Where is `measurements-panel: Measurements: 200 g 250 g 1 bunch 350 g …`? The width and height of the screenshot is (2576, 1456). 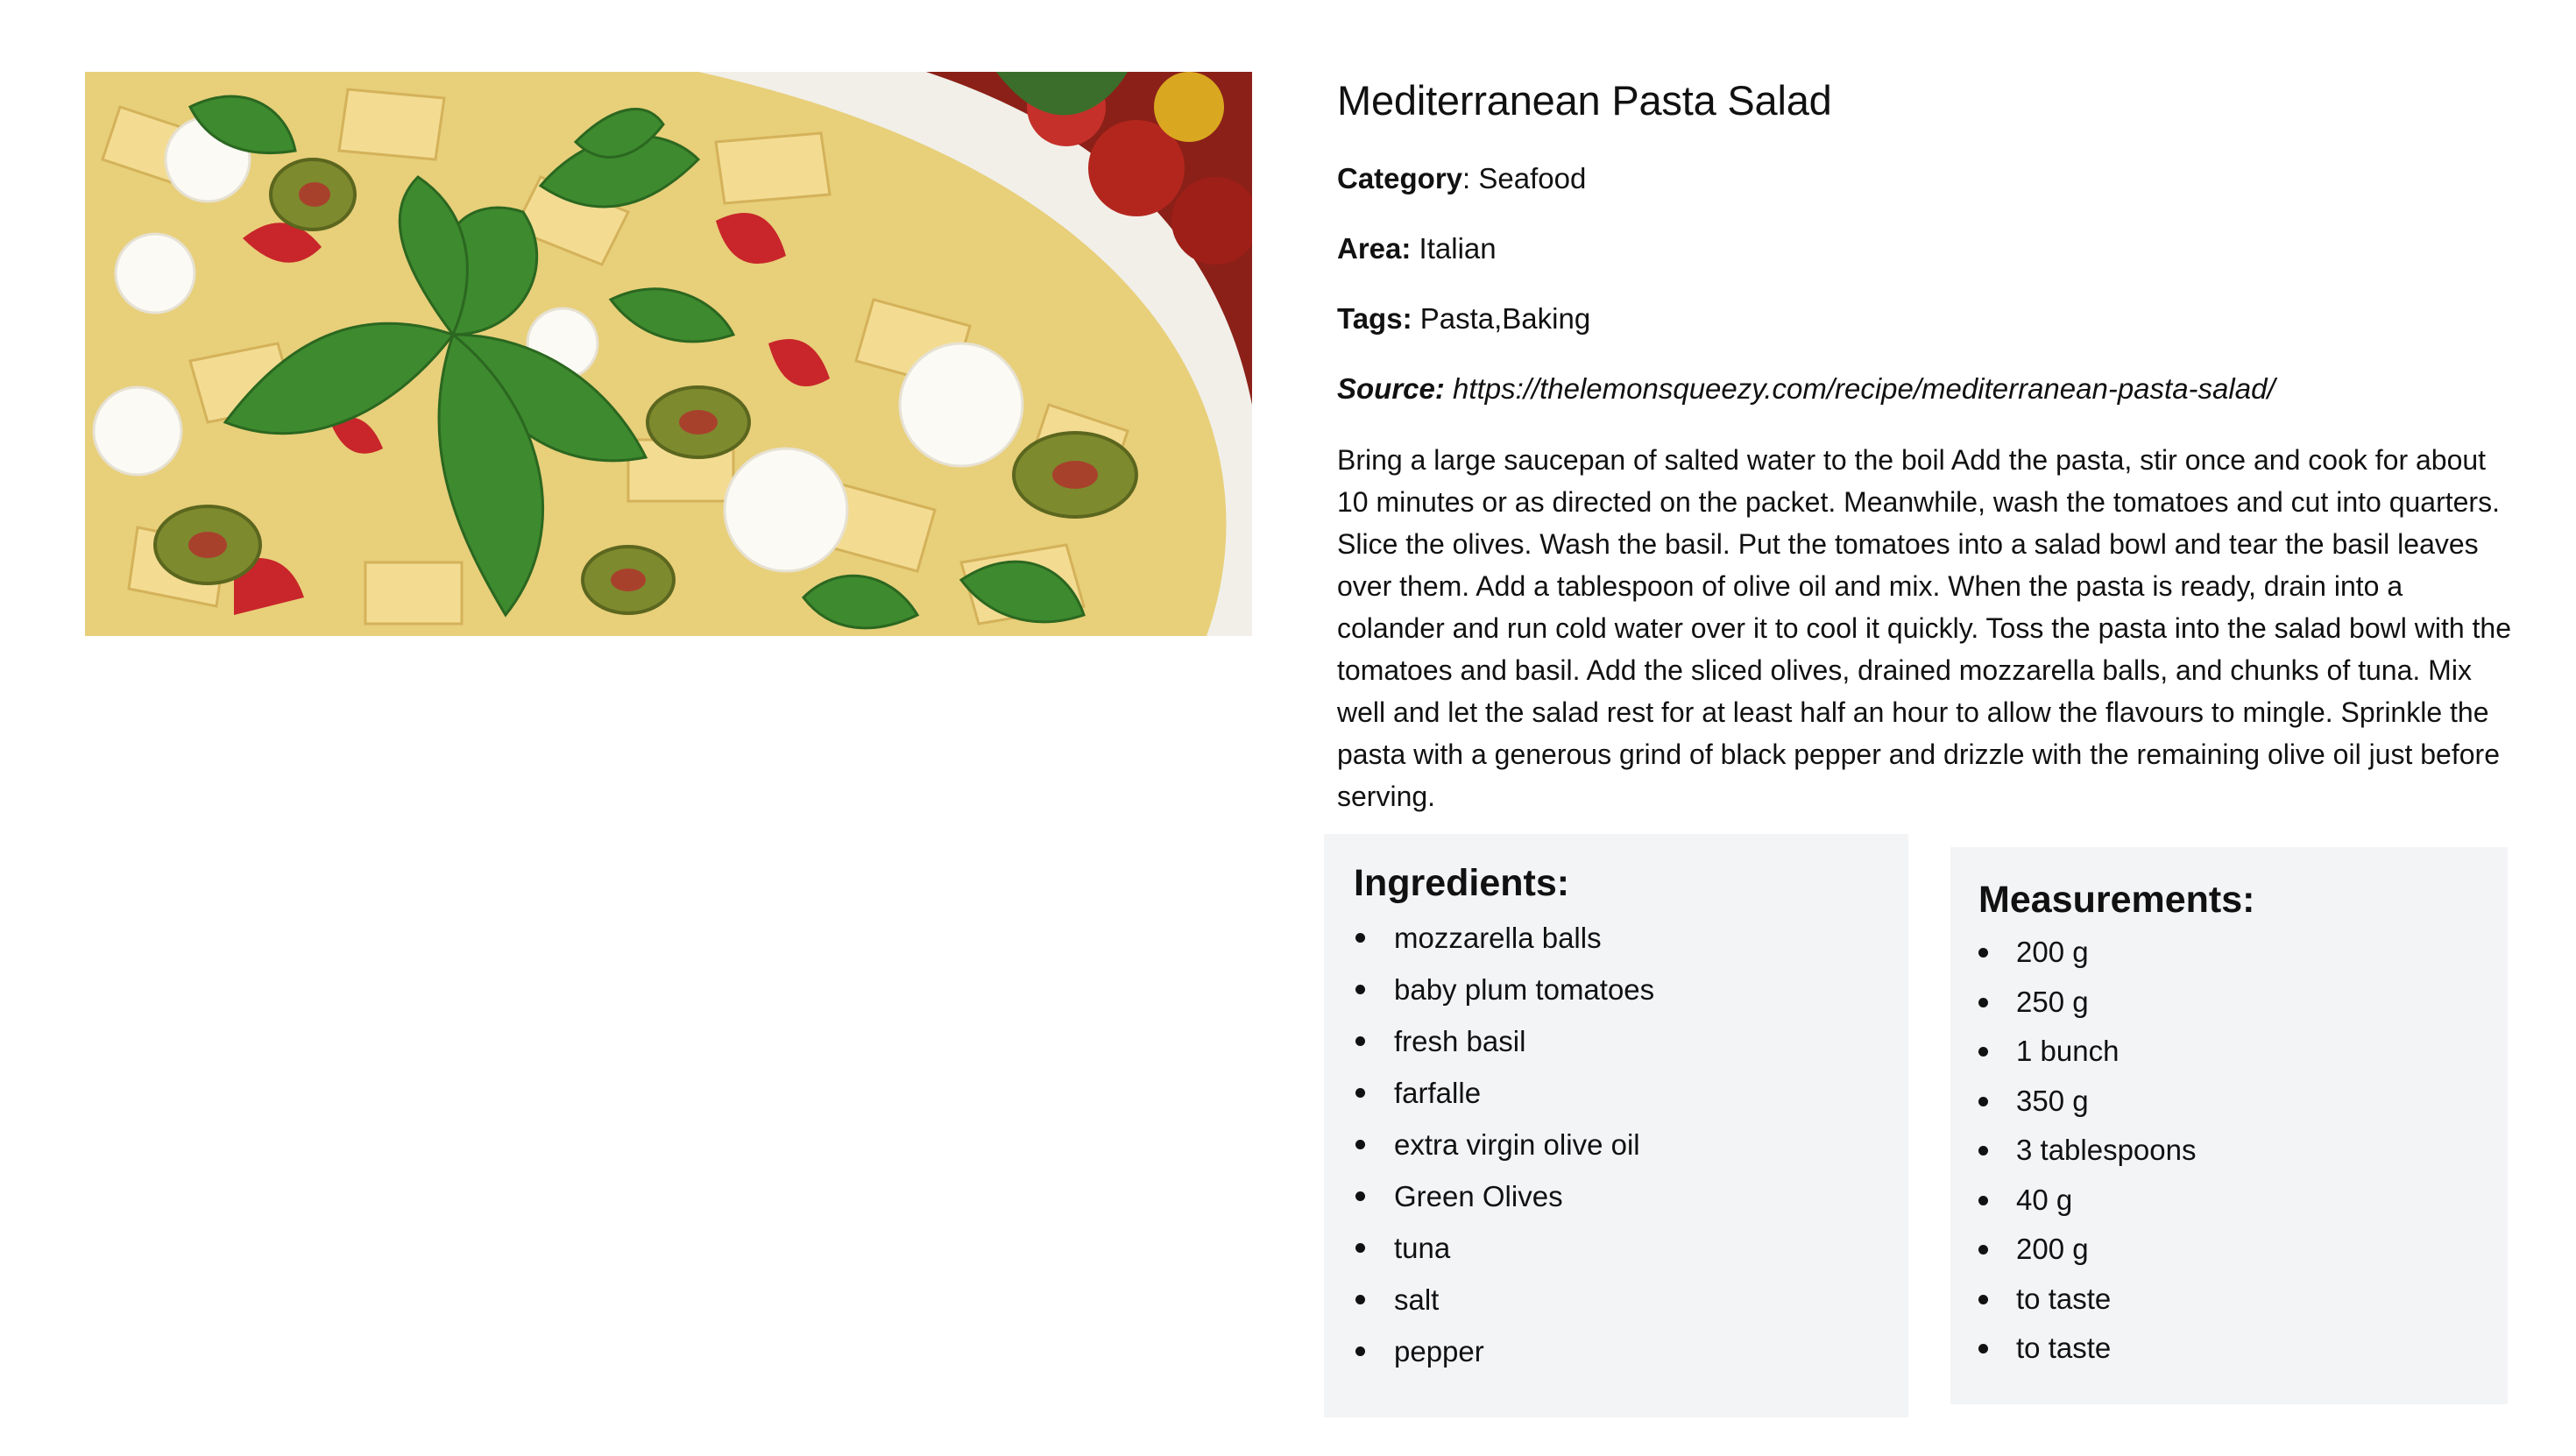 measurements-panel: Measurements: 200 g 250 g 1 bunch 350 g … is located at coordinates (2229, 1125).